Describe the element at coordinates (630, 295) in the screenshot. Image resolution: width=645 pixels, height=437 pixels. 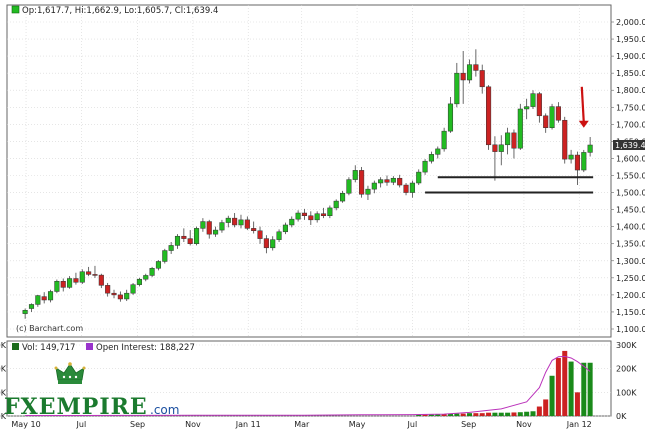
I see `price-y-tick-label: 1,200.0` at that location.